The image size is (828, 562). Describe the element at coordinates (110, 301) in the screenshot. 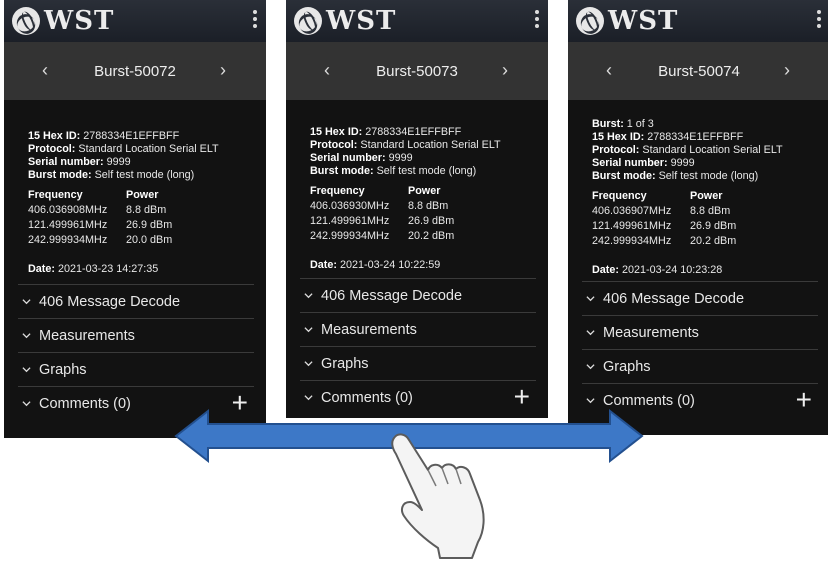

I see `section-label: 406 Message Decode` at that location.